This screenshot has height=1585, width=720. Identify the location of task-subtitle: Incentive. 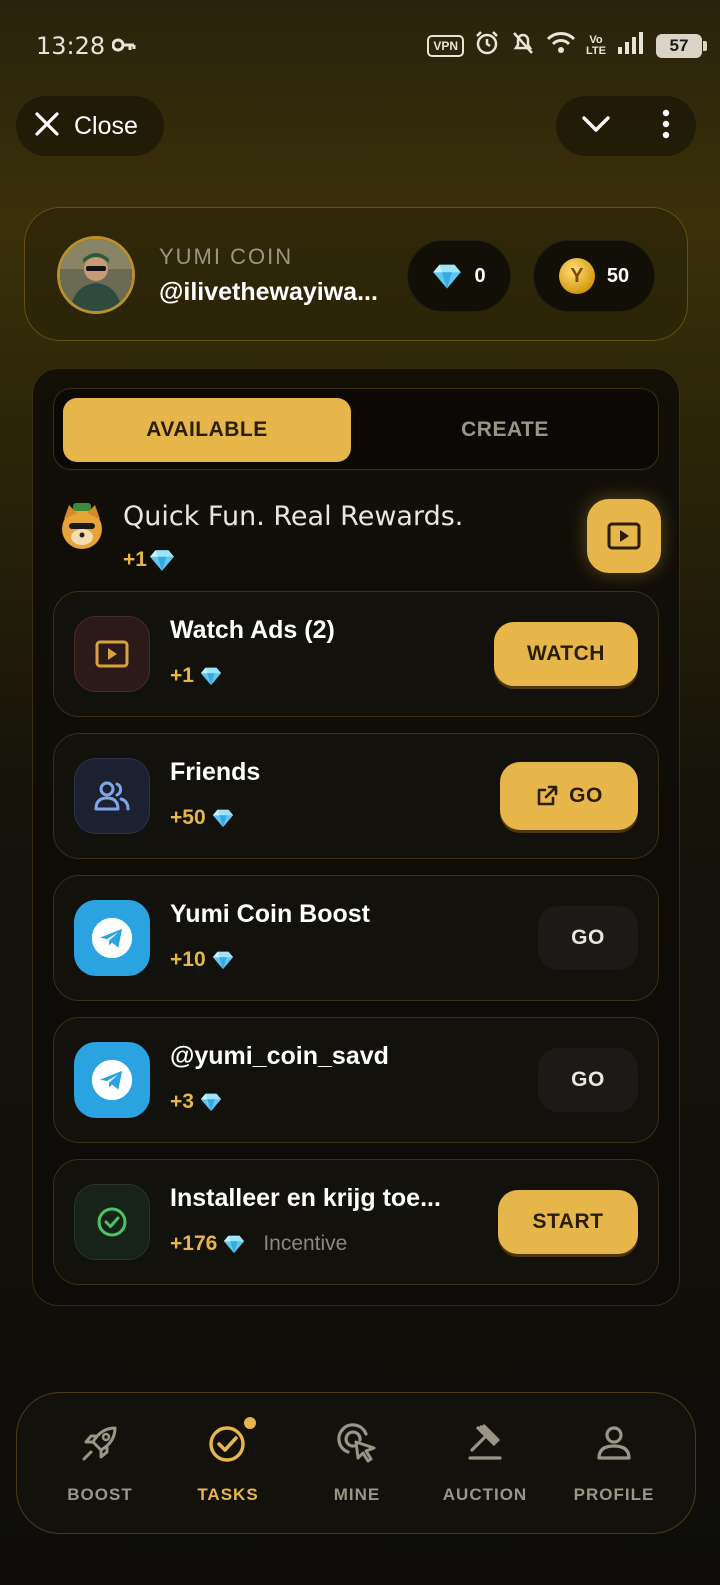
(305, 1243).